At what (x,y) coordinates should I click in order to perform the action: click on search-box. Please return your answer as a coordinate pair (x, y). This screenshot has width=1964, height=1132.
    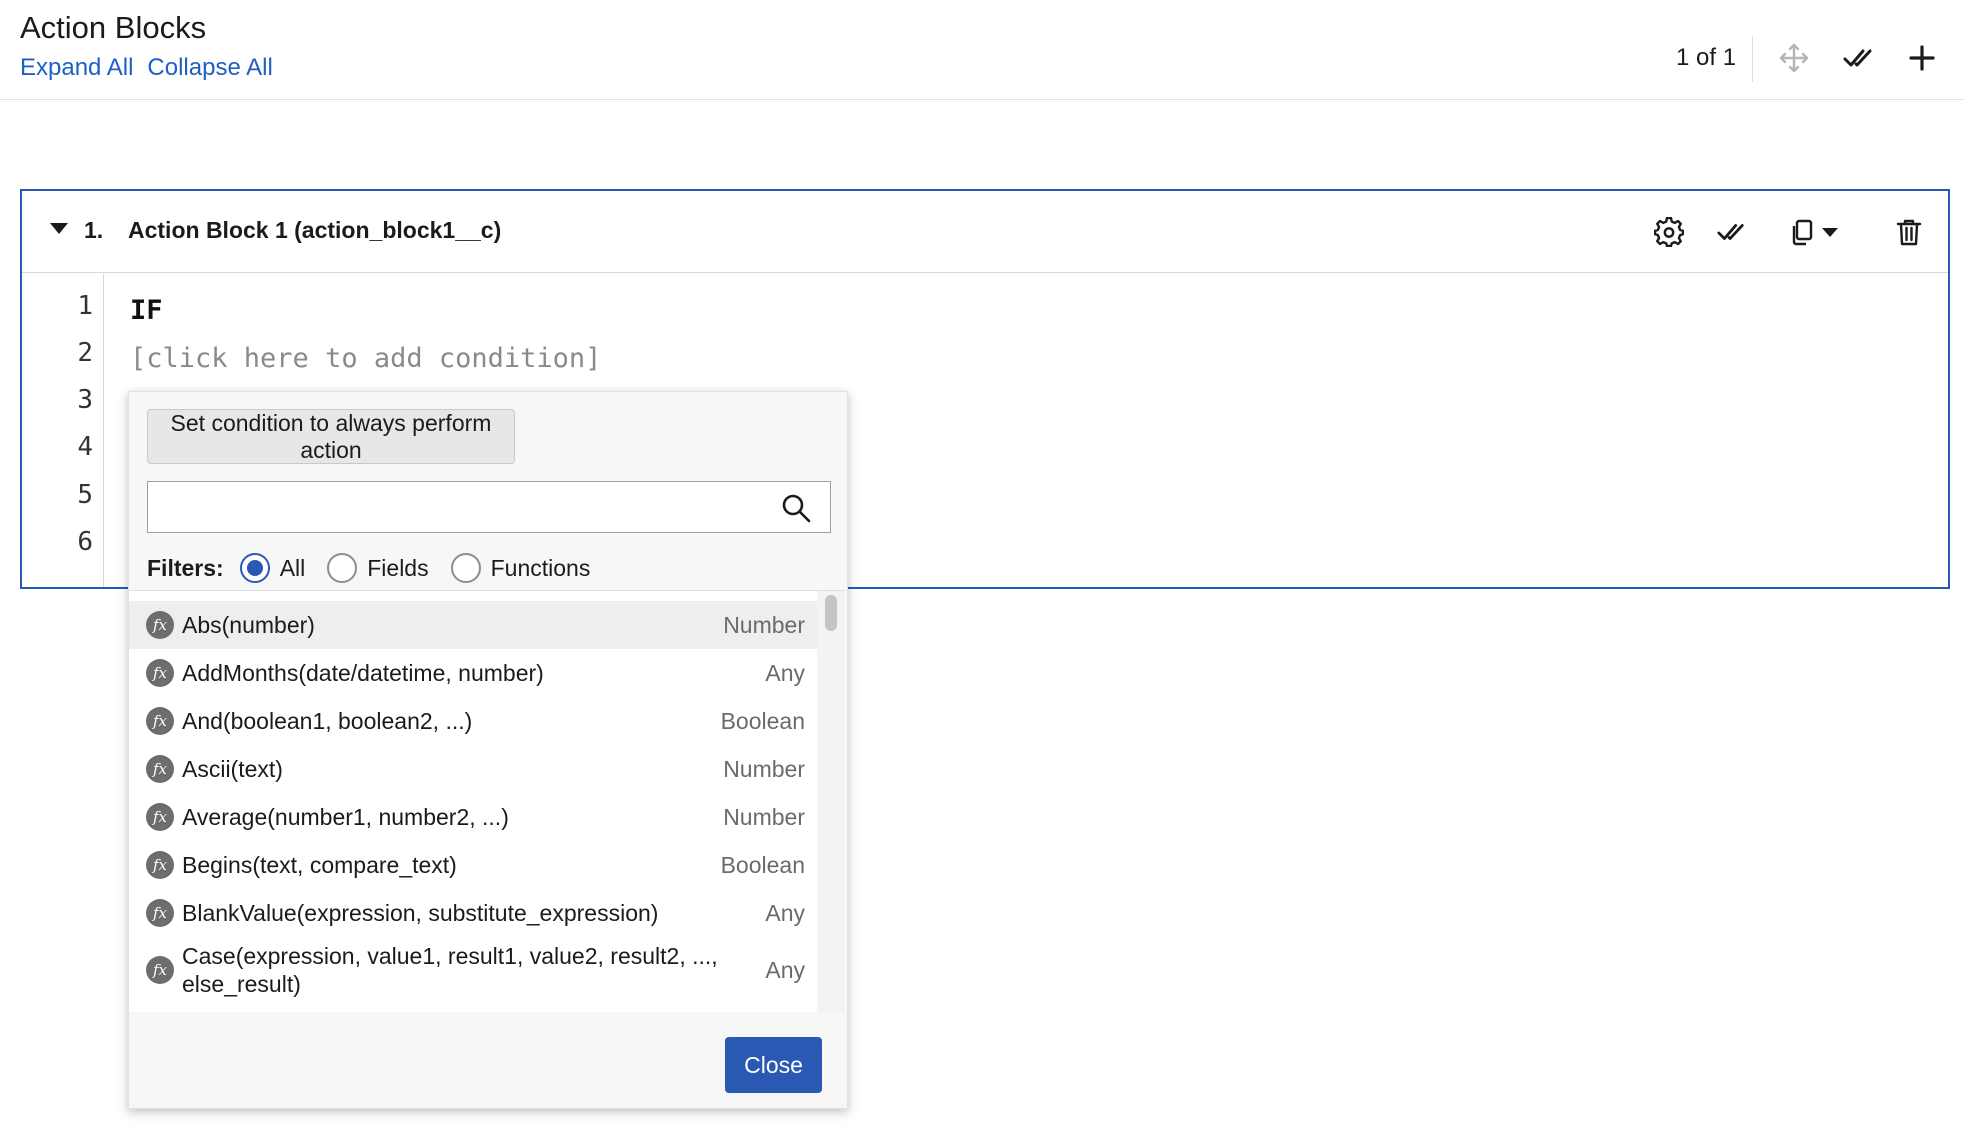
    Looking at the image, I should click on (489, 507).